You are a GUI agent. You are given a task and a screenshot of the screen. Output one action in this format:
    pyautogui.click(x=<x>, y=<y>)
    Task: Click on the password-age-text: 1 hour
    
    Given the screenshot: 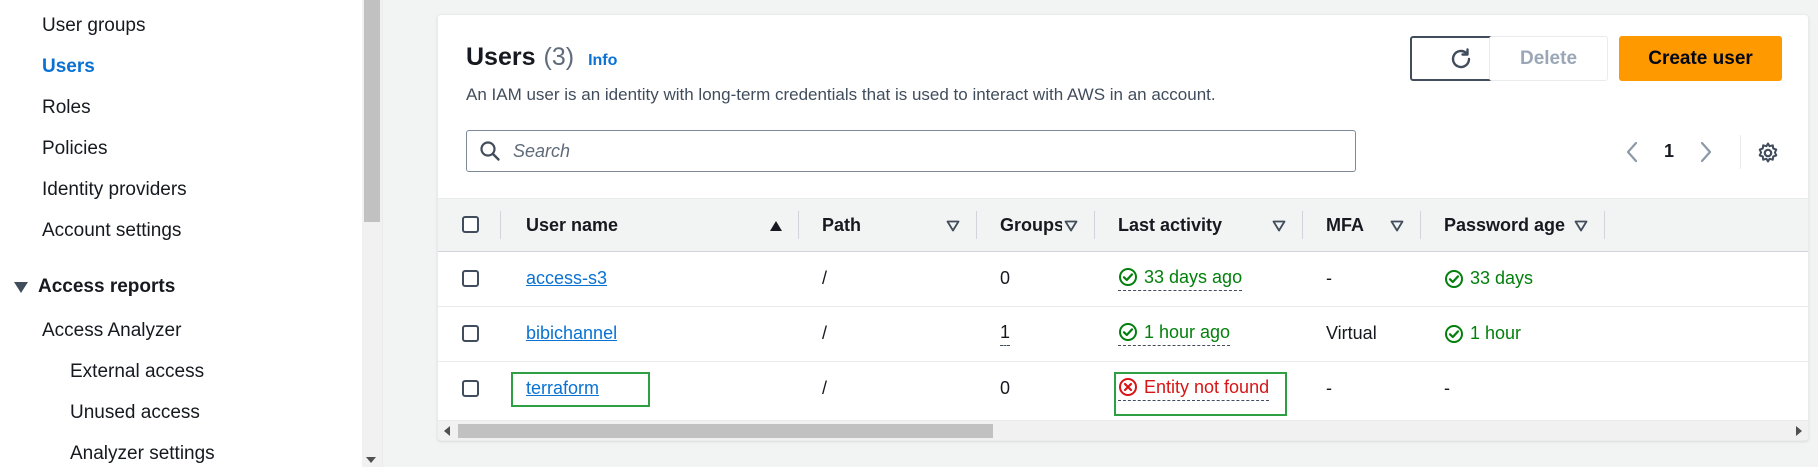 What is the action you would take?
    pyautogui.click(x=1496, y=333)
    